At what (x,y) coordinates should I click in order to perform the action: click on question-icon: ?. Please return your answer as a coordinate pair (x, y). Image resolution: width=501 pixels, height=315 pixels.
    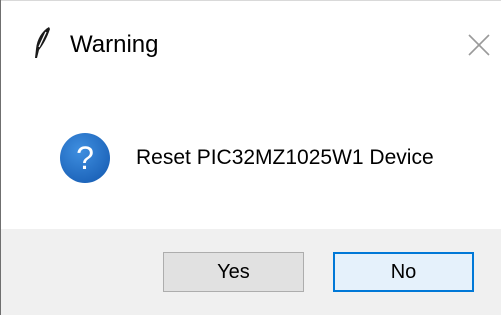
    Looking at the image, I should click on (85, 158).